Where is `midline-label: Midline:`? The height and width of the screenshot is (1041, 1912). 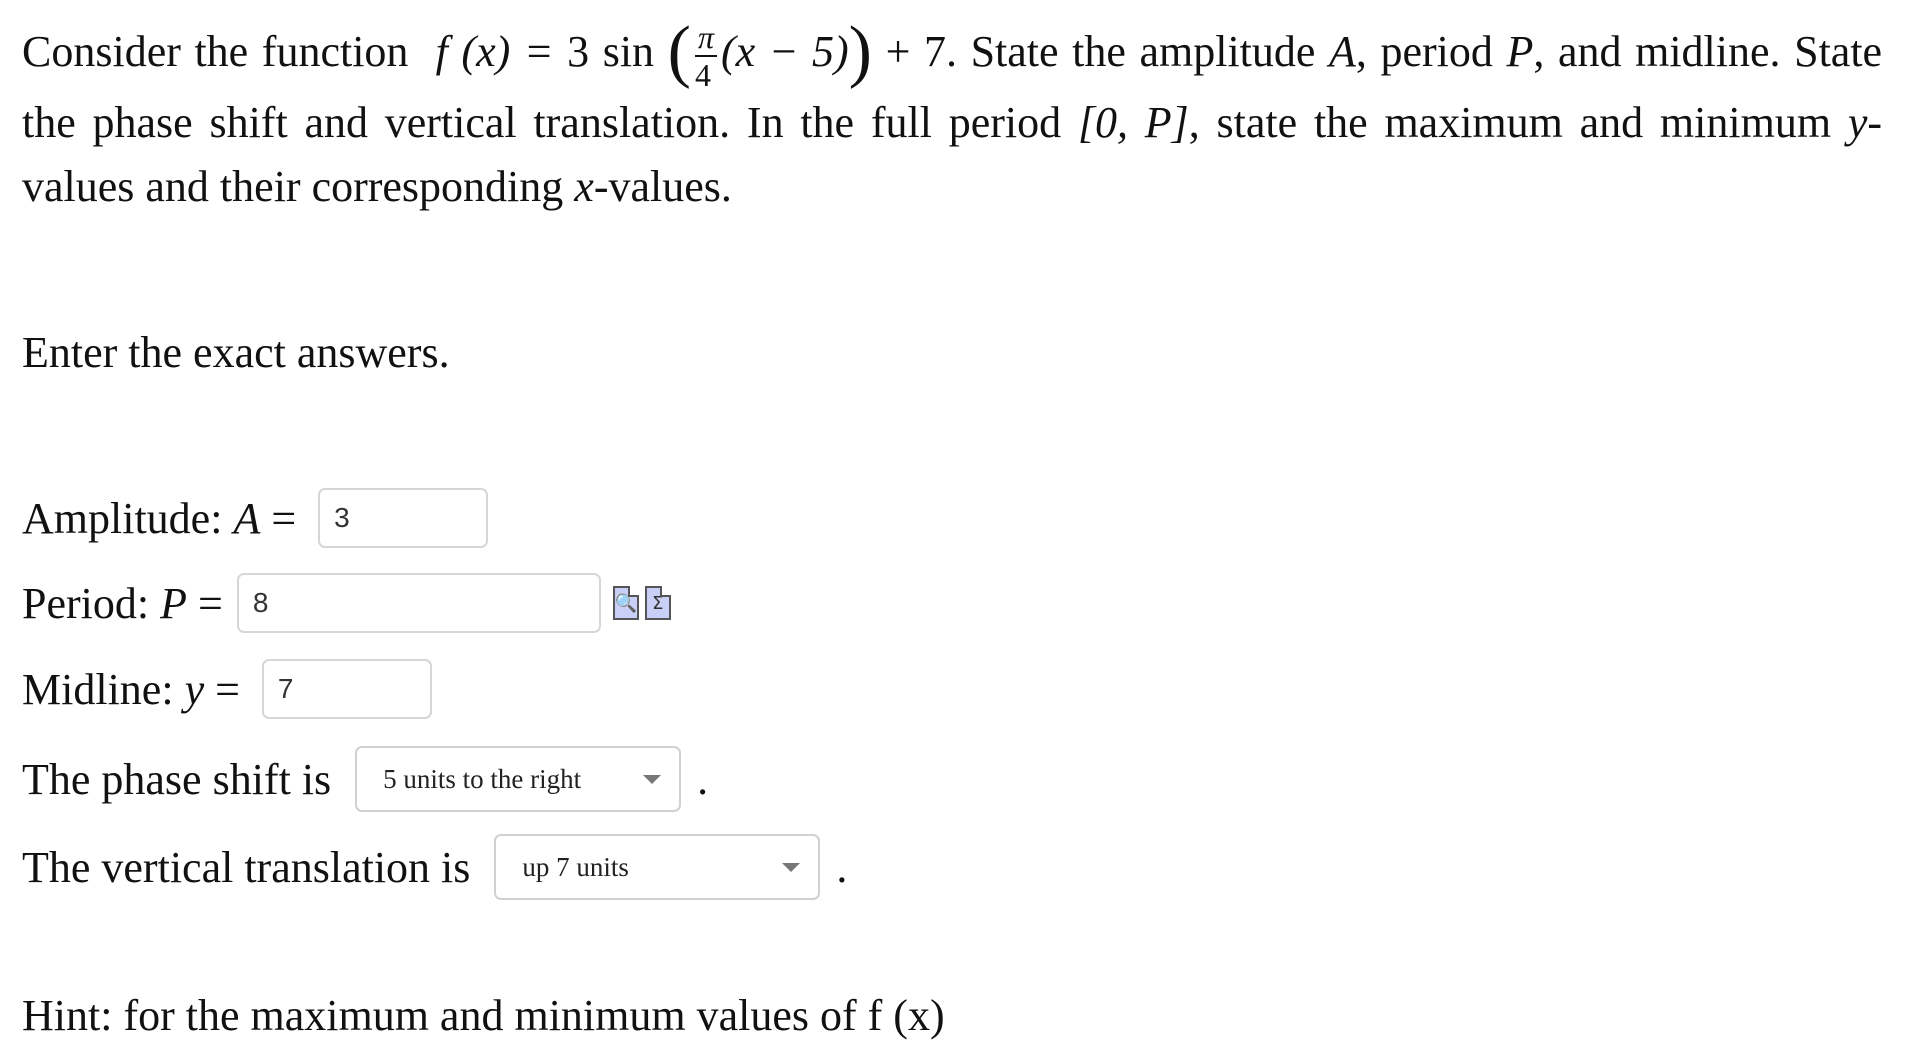
midline-label: Midline: is located at coordinates (98, 689).